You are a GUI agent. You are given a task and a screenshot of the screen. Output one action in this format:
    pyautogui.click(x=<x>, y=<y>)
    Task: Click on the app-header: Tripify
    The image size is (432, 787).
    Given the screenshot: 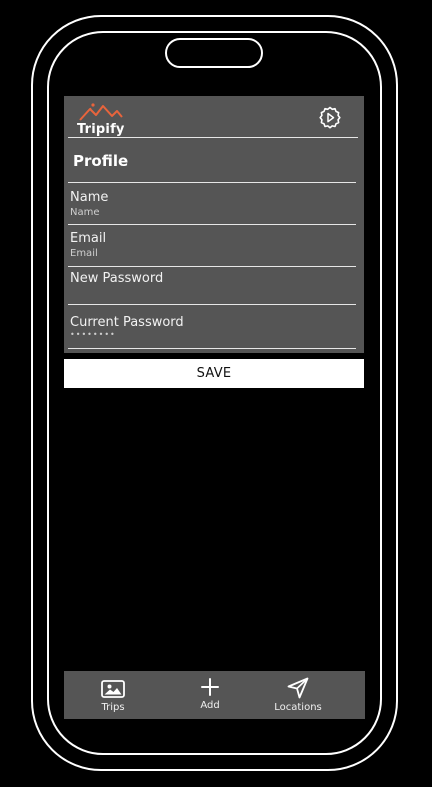 What is the action you would take?
    pyautogui.click(x=214, y=116)
    